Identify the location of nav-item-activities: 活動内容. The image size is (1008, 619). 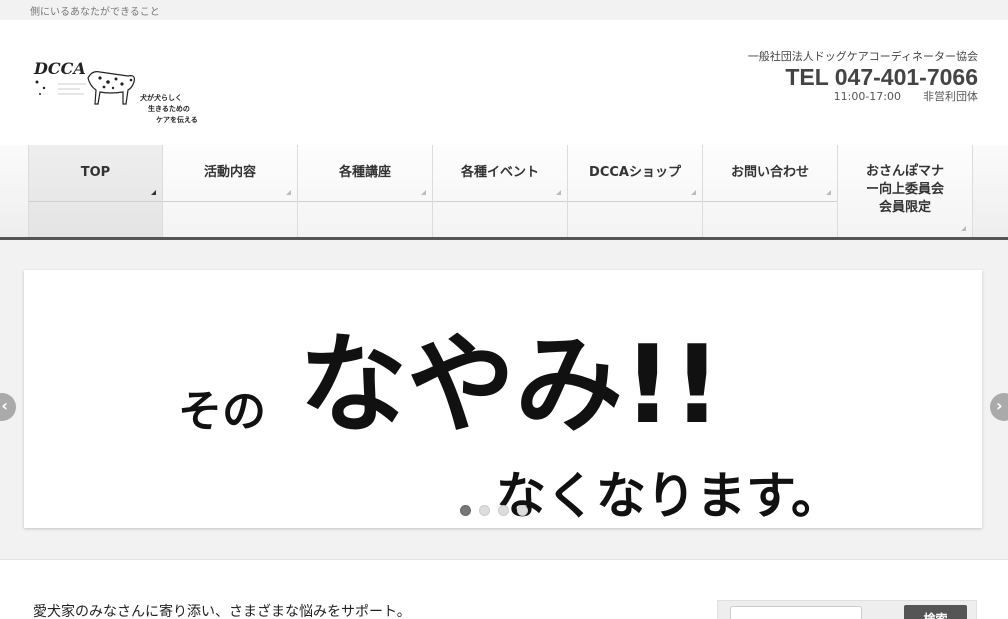
(230, 191).